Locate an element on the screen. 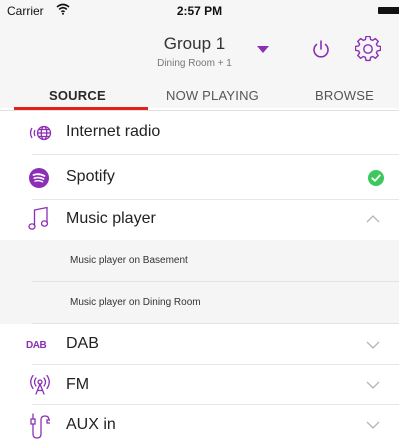  check-icon is located at coordinates (376, 178).